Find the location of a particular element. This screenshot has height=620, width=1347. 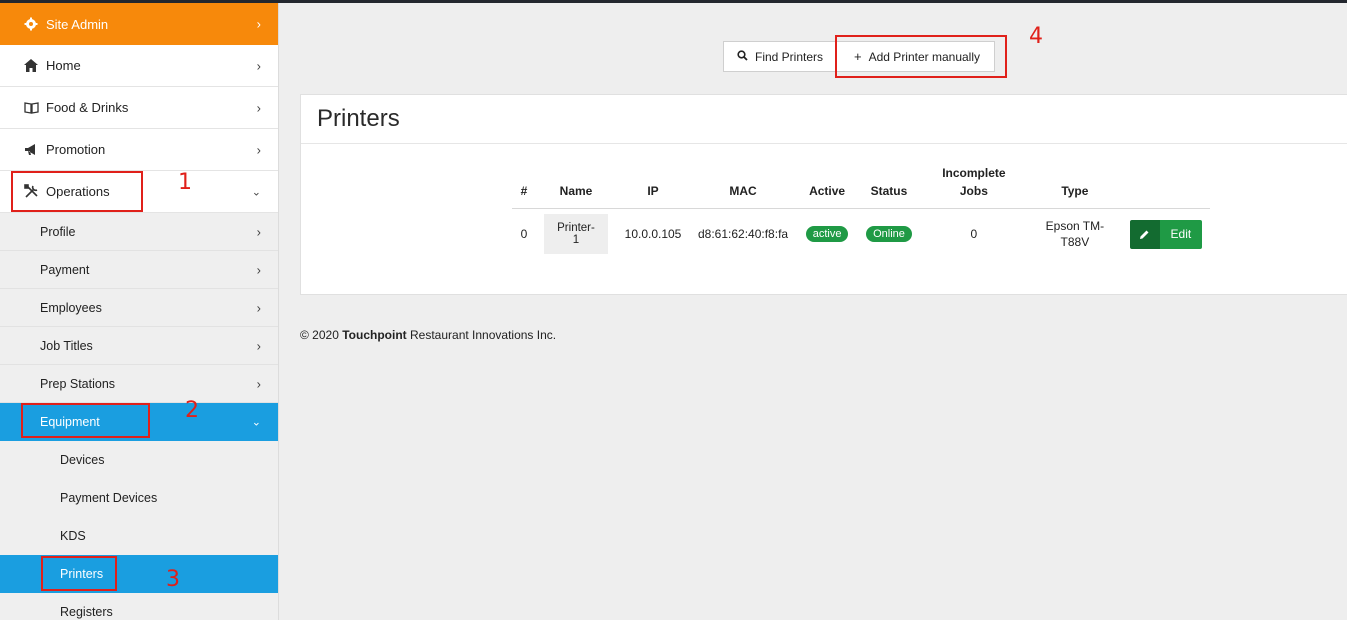

sidebar-item-food-drinks: Food & Drinks › is located at coordinates (139, 108).